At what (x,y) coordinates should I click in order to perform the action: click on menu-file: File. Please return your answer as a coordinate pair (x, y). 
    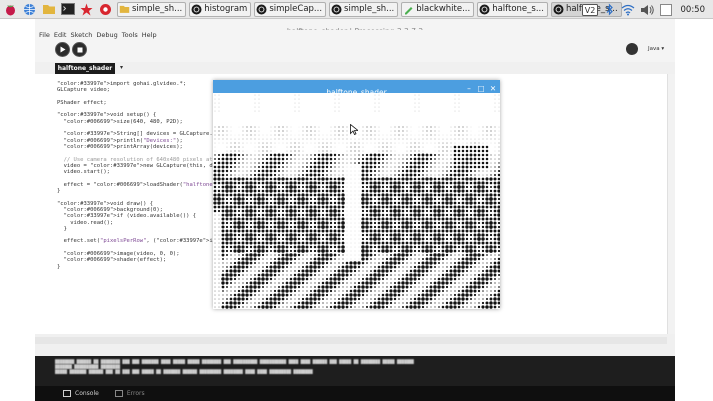
    Looking at the image, I should click on (44, 35).